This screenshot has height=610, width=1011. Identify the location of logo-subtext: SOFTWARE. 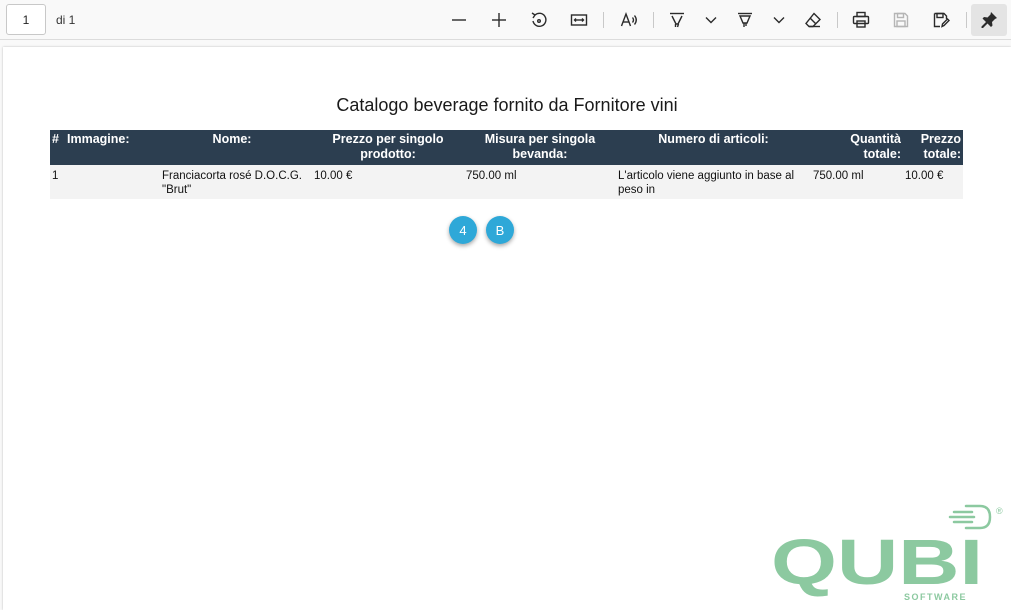
(935, 597).